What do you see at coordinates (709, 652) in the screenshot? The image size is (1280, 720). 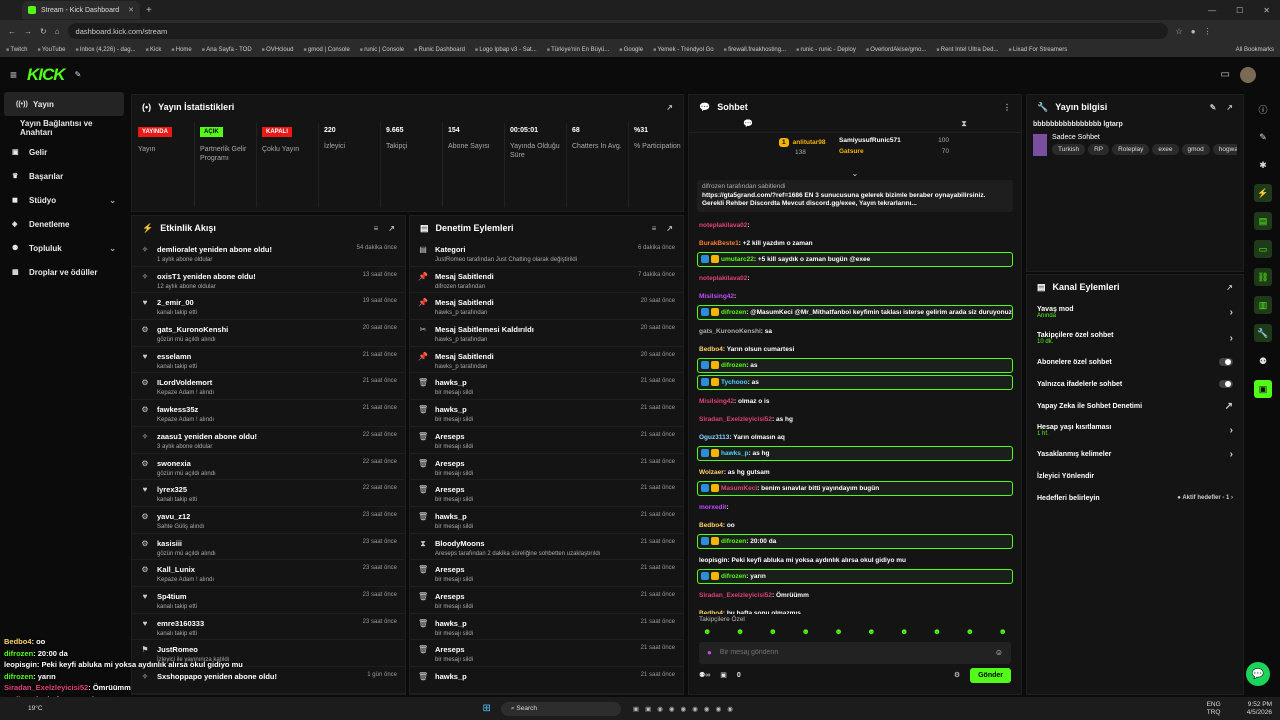 I see `mic-icon: ●` at bounding box center [709, 652].